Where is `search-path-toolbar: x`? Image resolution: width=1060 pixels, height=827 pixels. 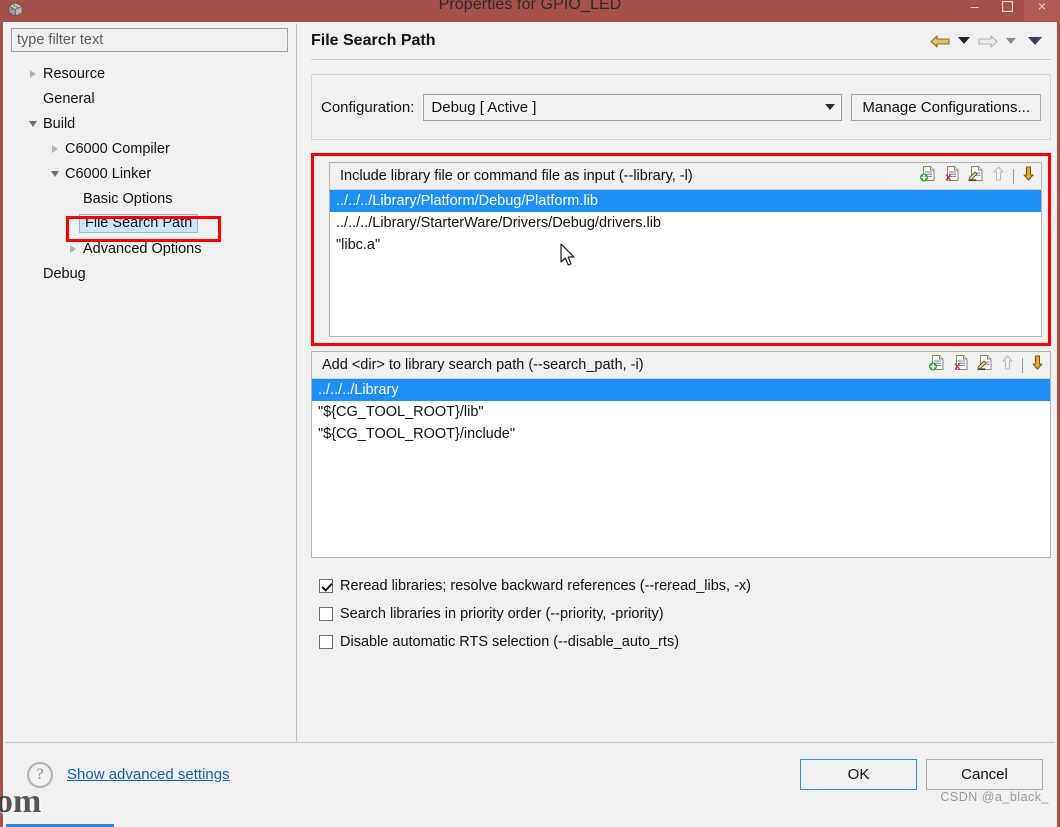
search-path-toolbar: x is located at coordinates (986, 365).